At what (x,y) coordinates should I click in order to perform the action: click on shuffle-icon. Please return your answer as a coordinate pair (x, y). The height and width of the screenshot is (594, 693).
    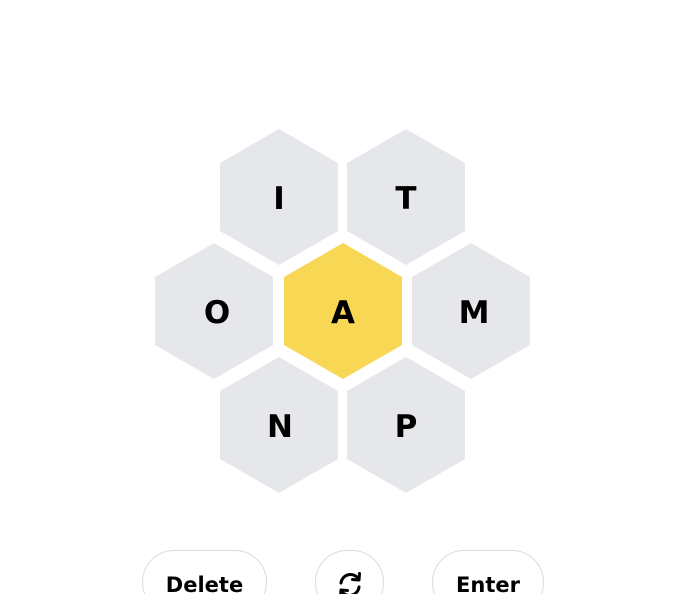
    Looking at the image, I should click on (349, 583).